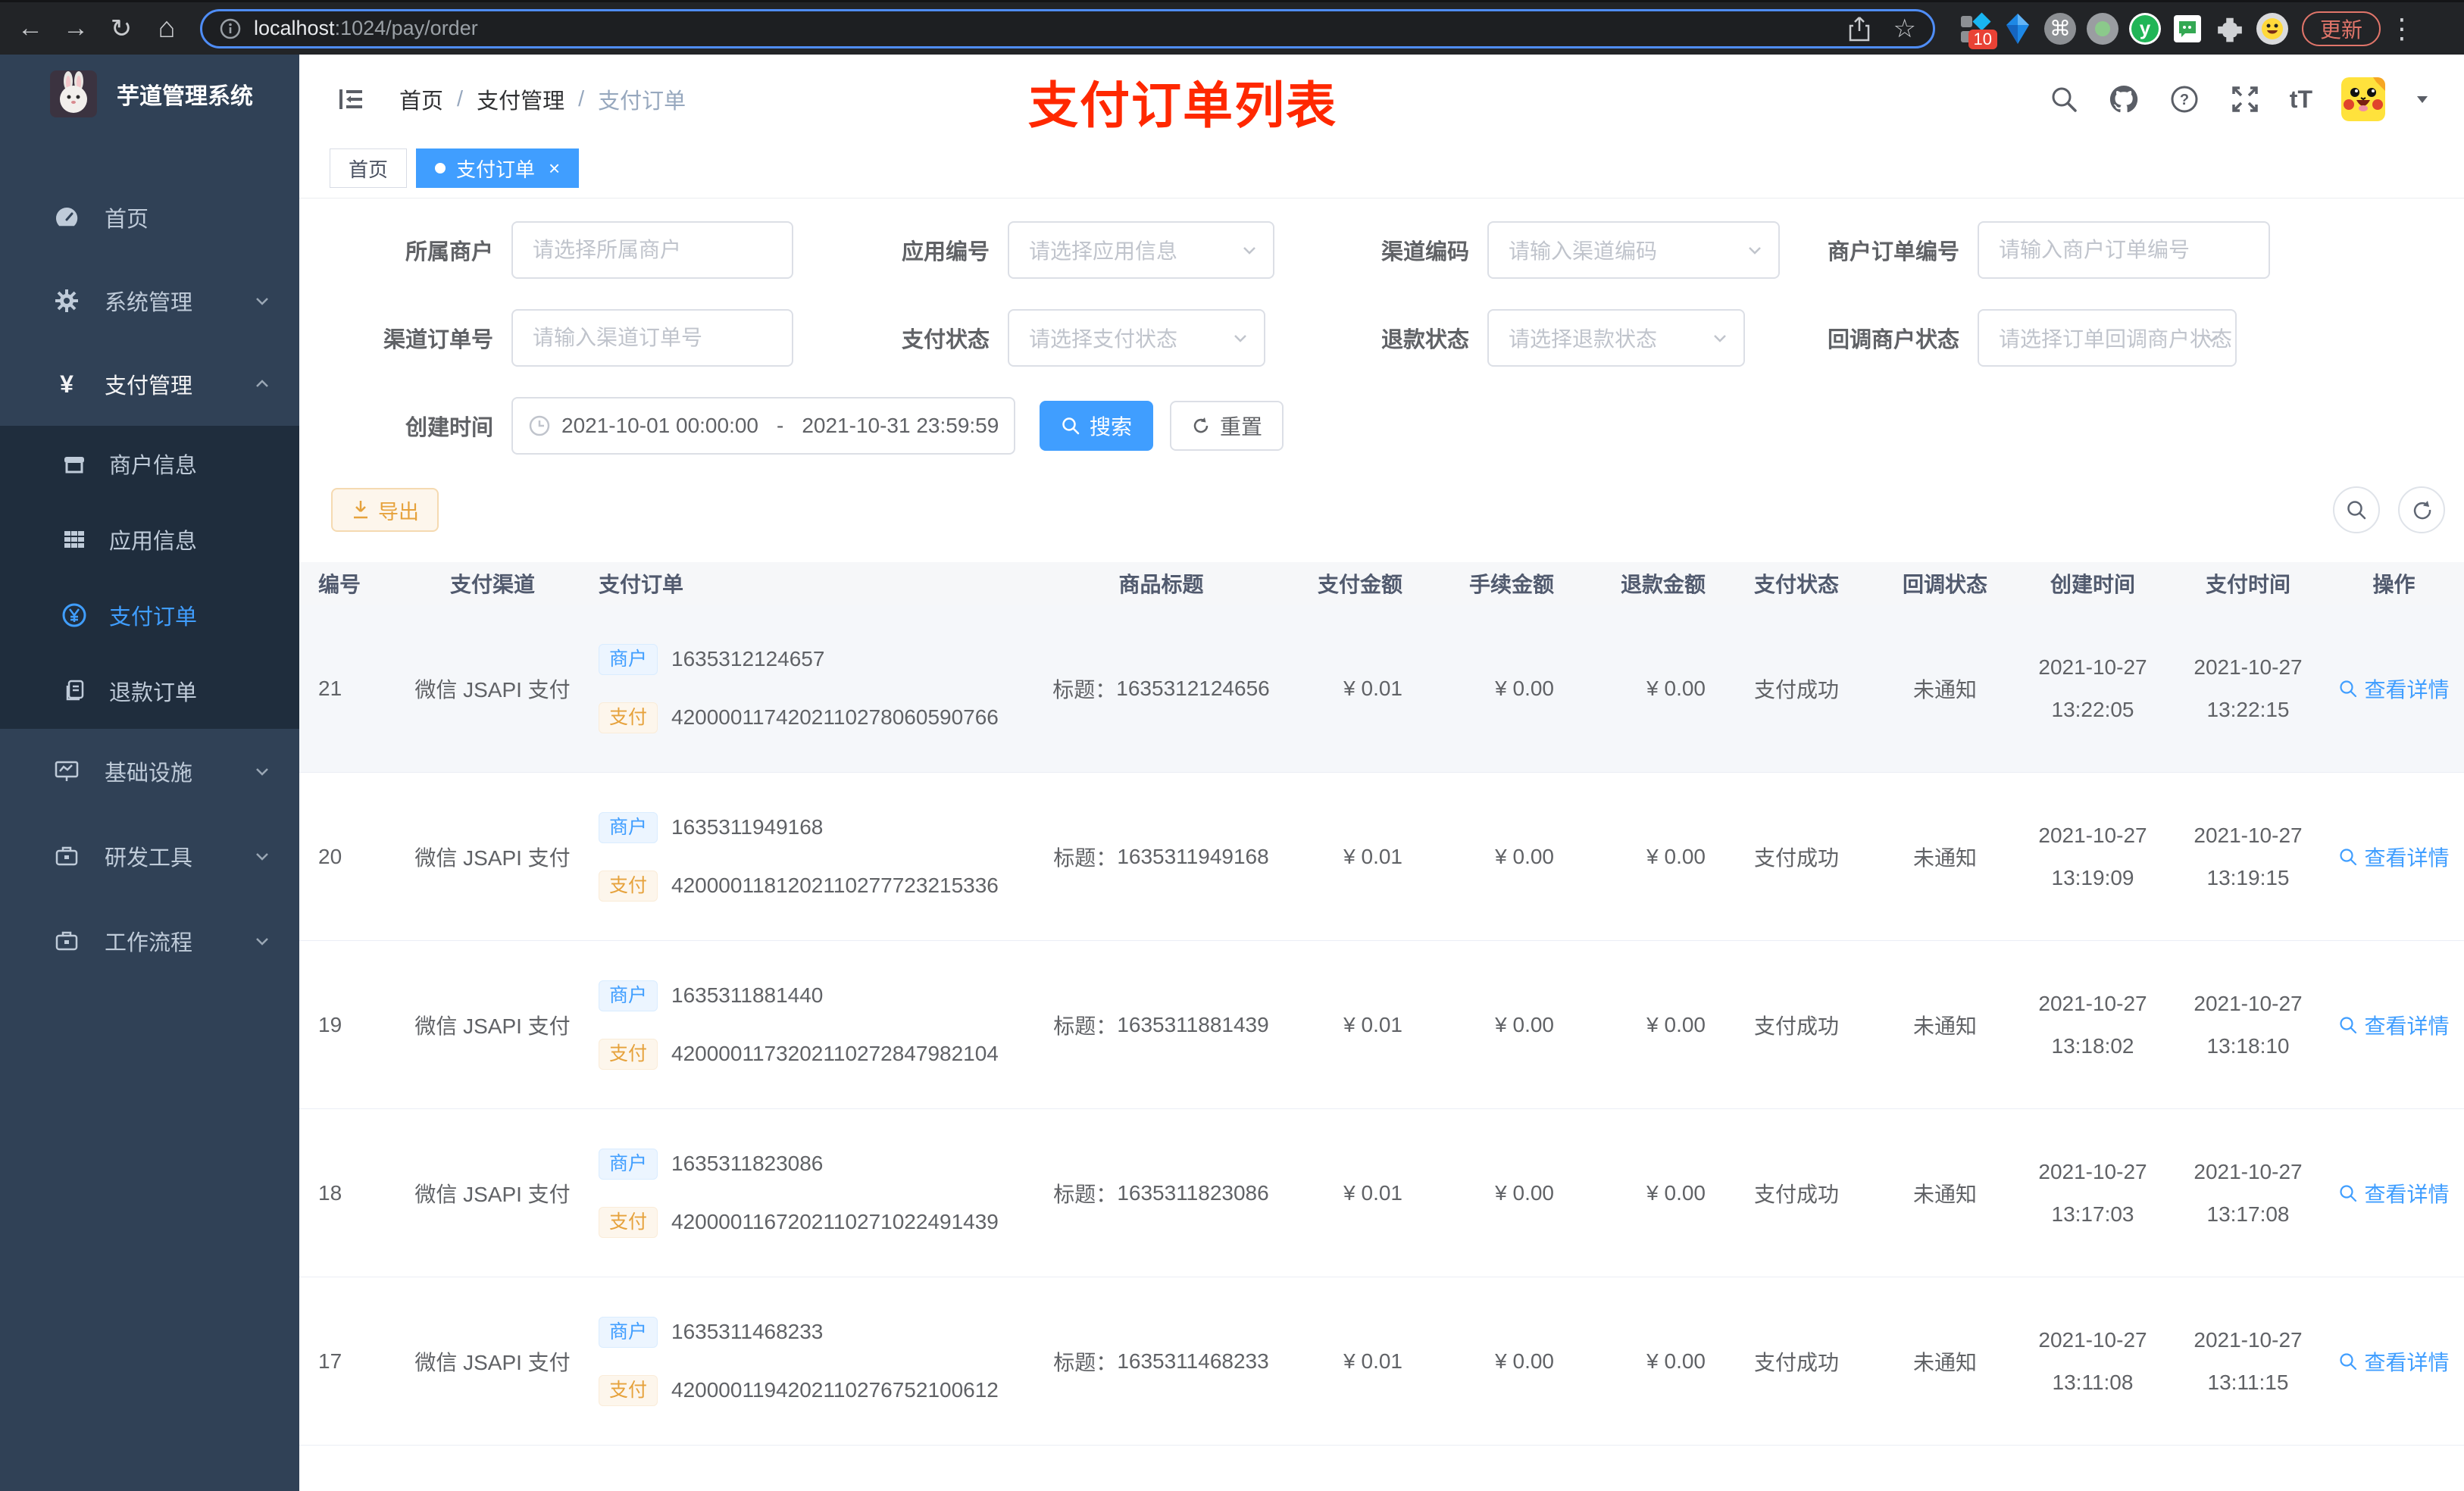 The image size is (2464, 1491). Describe the element at coordinates (1067, 28) in the screenshot. I see `address-bar: localhost:1024/pay/order ☆` at that location.